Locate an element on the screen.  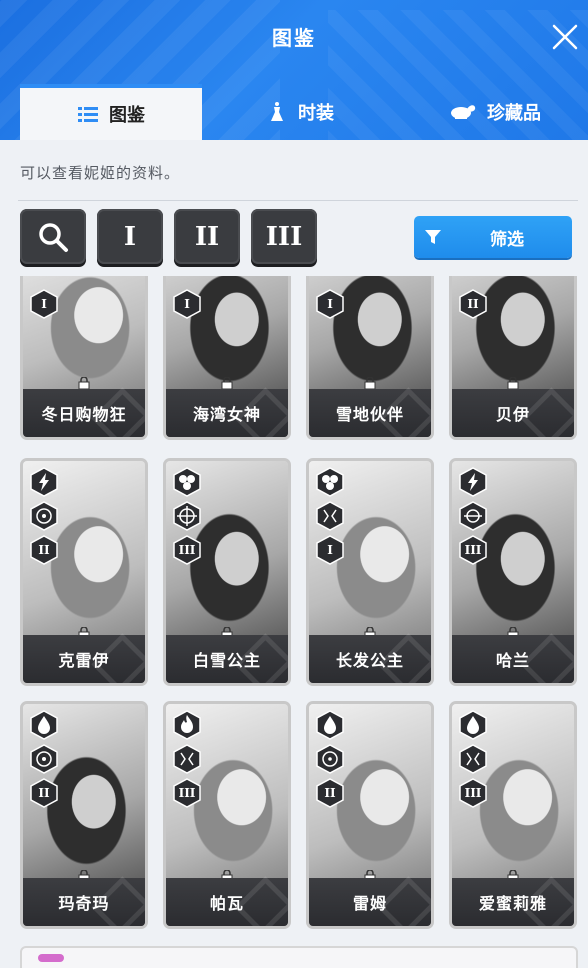
filter-label: 筛选 is located at coordinates (507, 239).